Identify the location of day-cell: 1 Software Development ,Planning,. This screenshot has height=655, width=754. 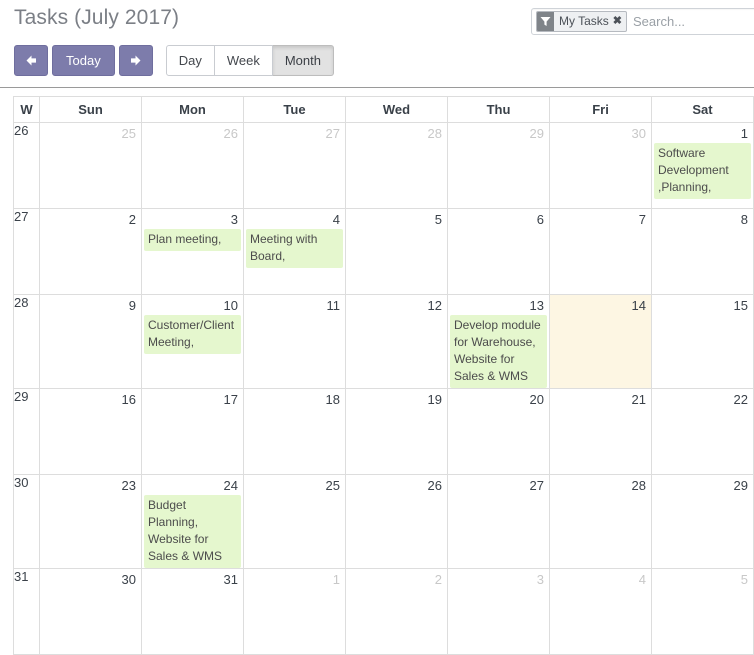
(702, 165).